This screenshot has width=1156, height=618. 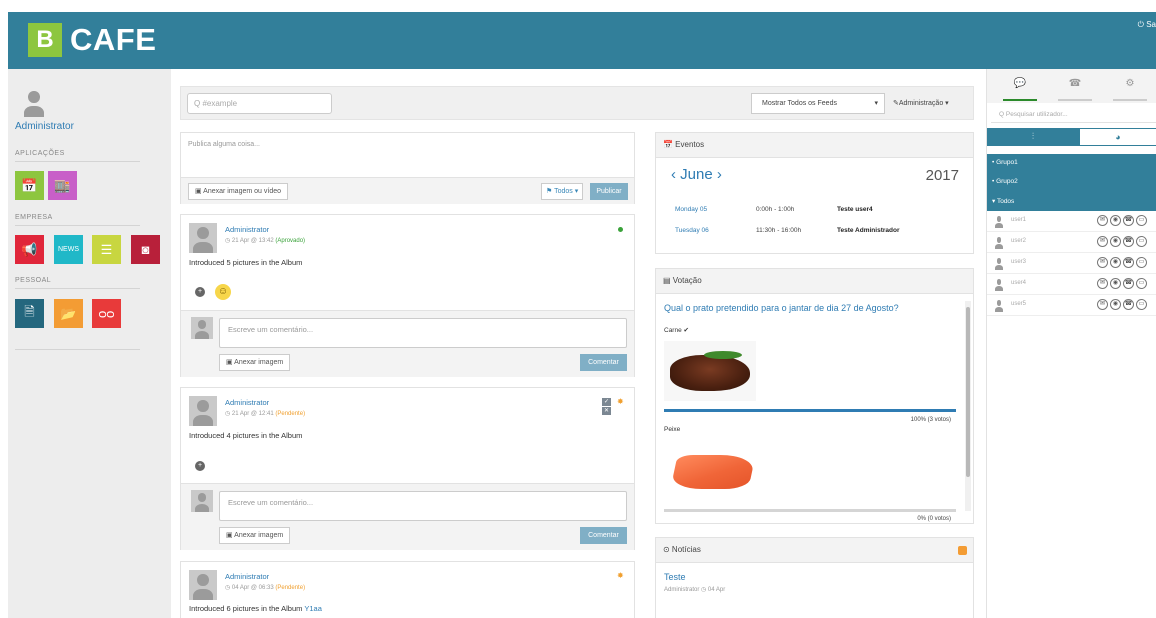 What do you see at coordinates (1071, 305) in the screenshot?
I see `user-row: user5 ✉ ◉ ☎ ▭` at bounding box center [1071, 305].